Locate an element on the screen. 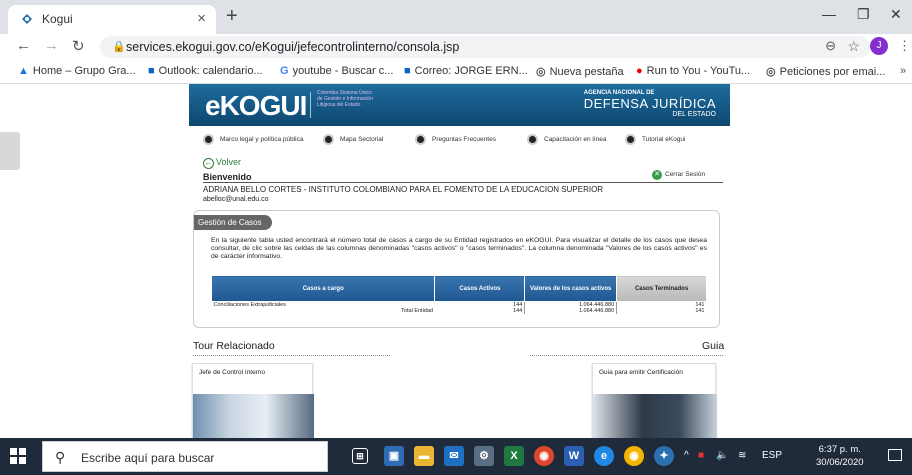  zoom-icon: ⊖ is located at coordinates (830, 46).